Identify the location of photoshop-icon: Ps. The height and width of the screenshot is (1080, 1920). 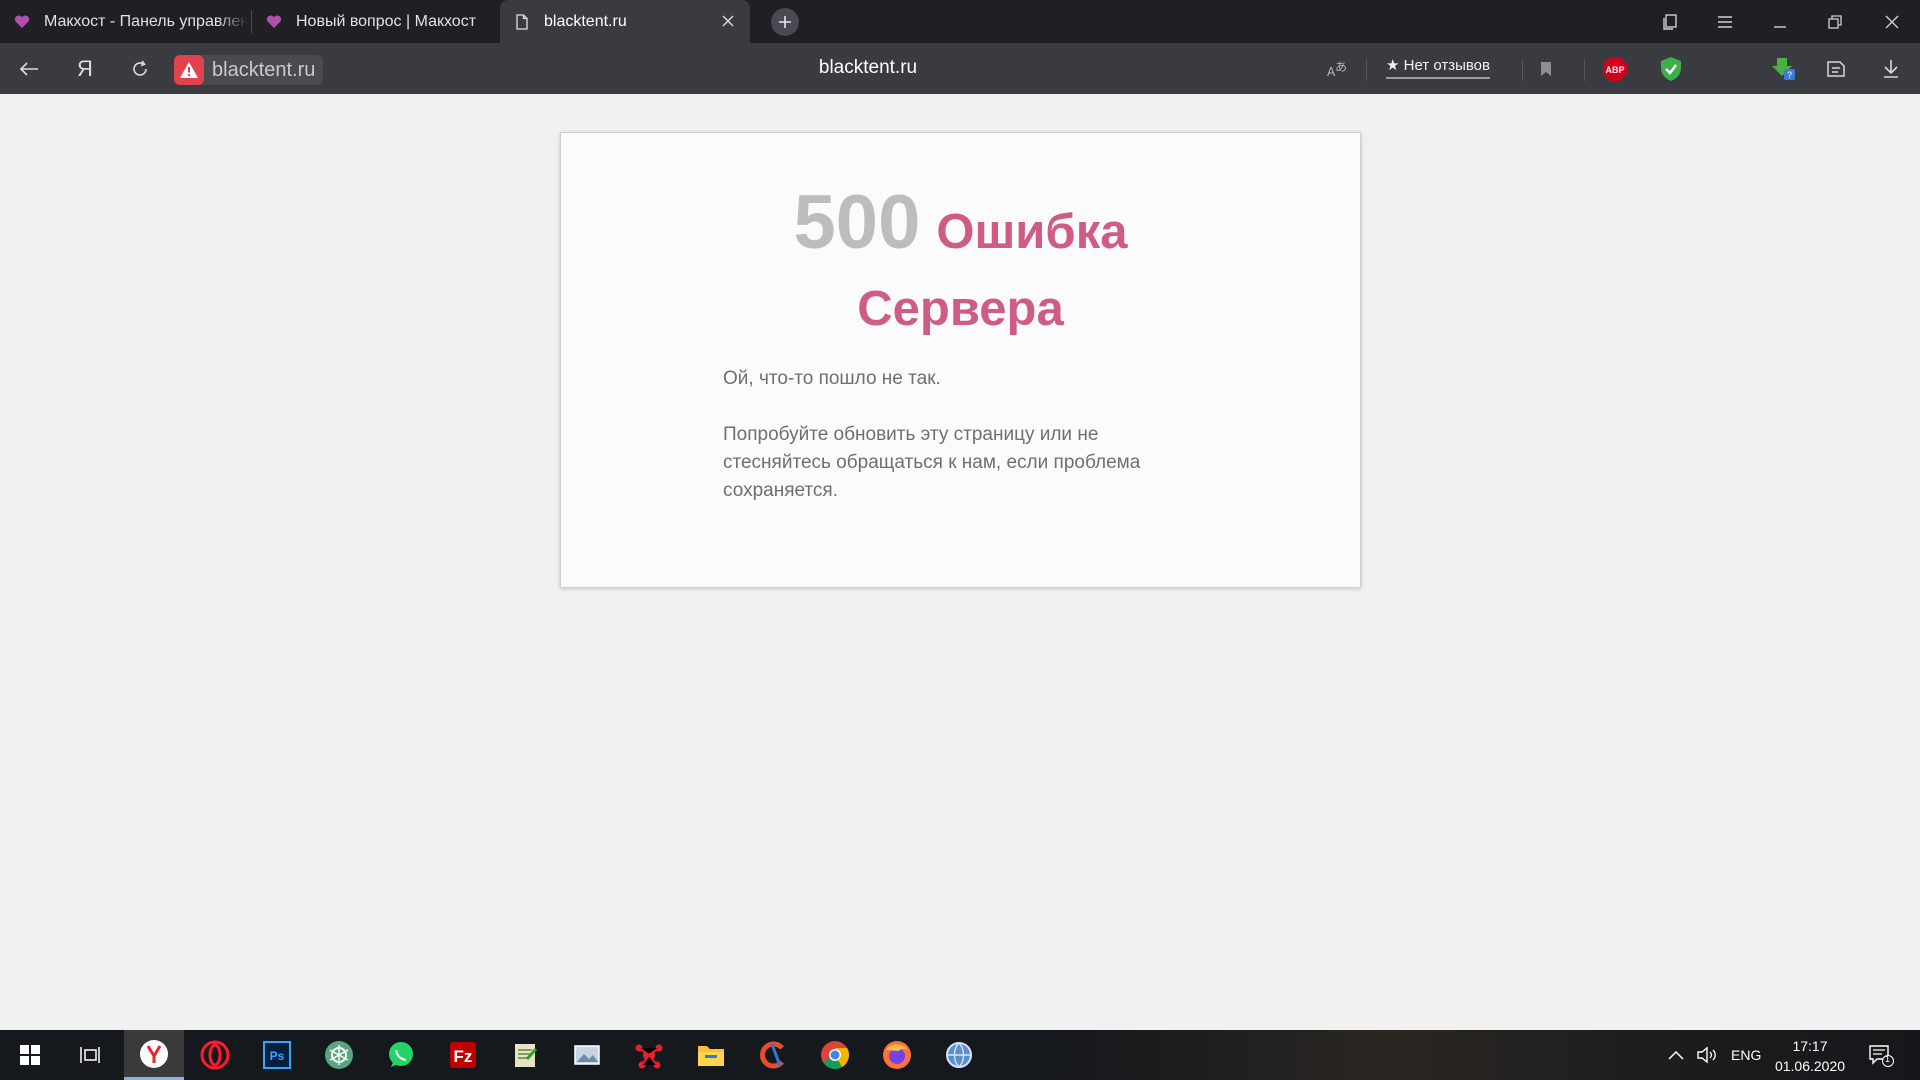
(277, 1055).